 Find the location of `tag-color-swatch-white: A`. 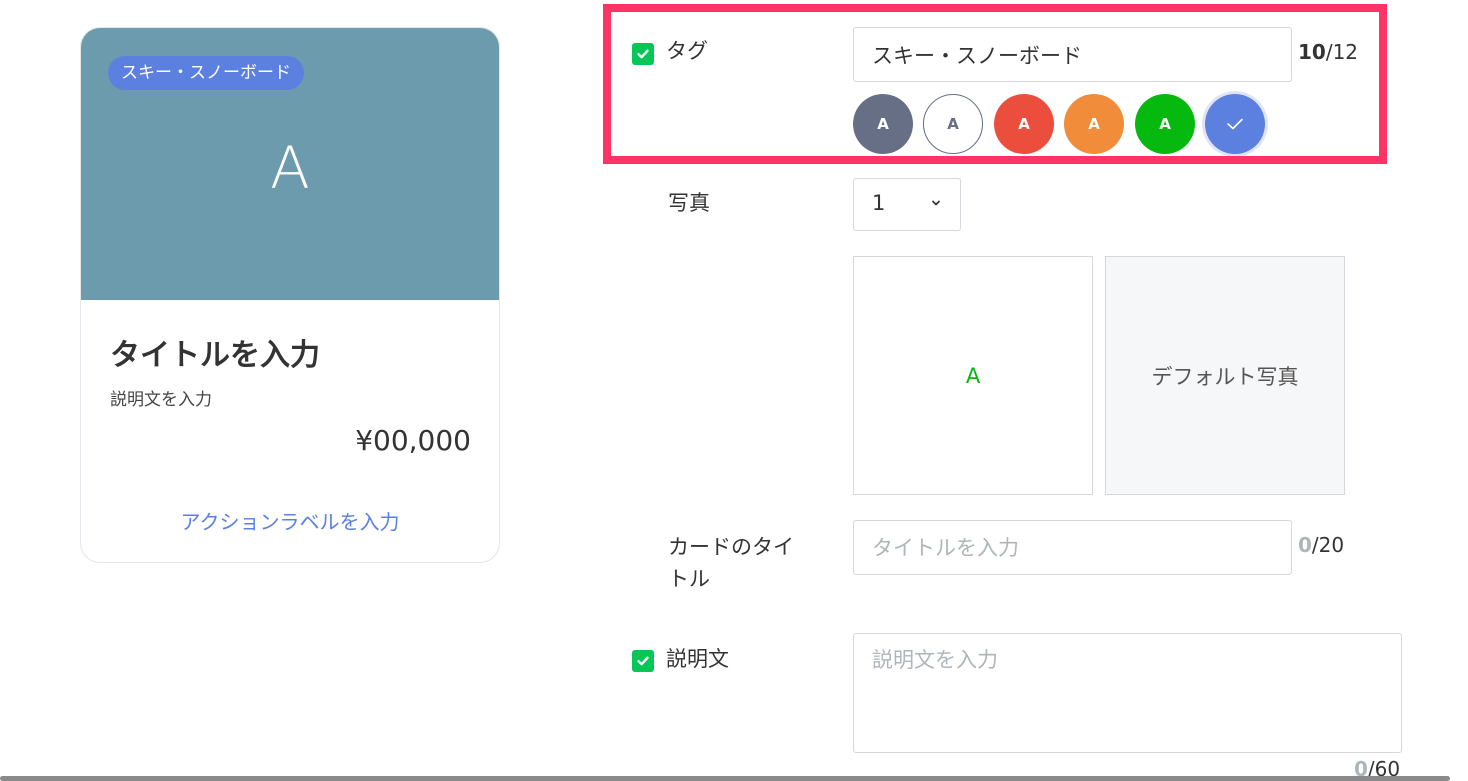

tag-color-swatch-white: A is located at coordinates (953, 124).